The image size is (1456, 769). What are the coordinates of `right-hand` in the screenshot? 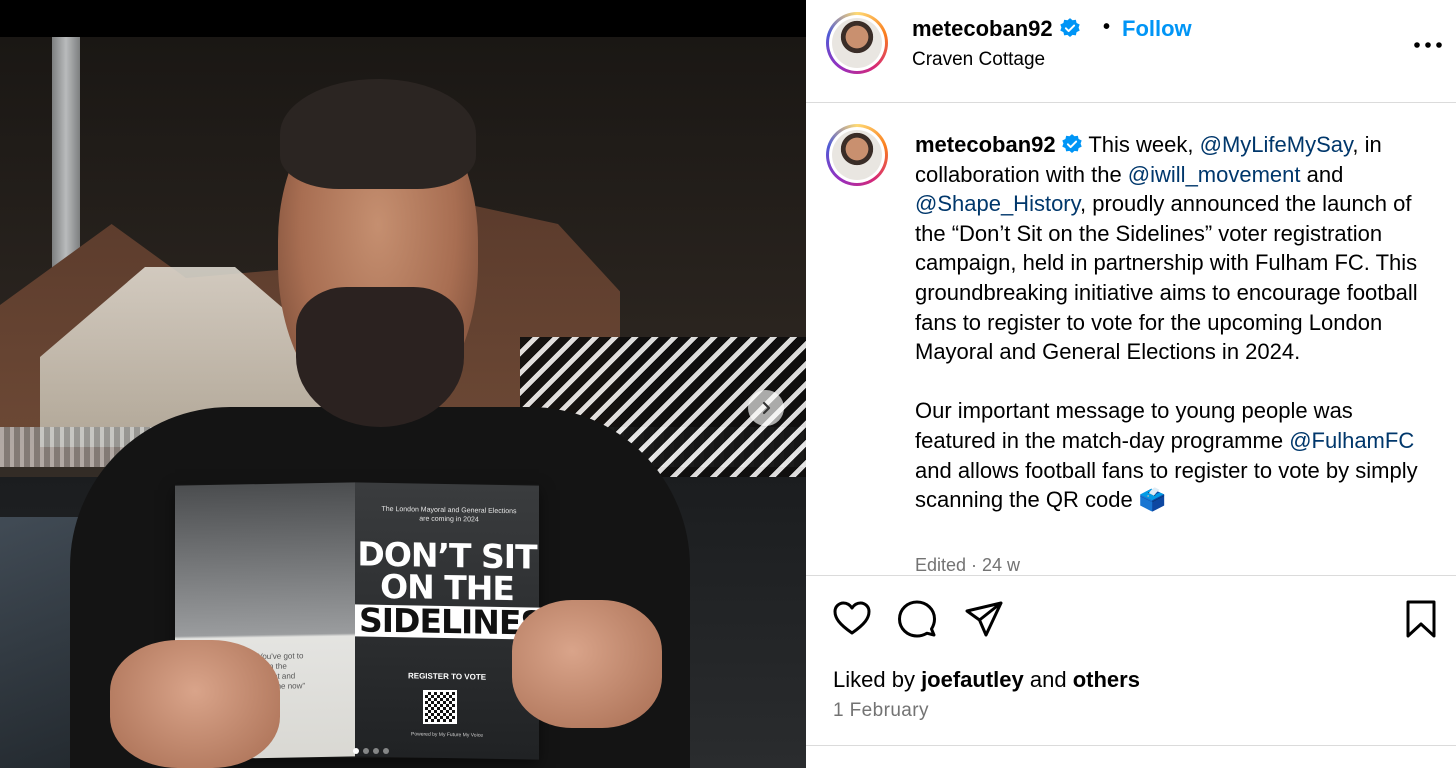 It's located at (587, 664).